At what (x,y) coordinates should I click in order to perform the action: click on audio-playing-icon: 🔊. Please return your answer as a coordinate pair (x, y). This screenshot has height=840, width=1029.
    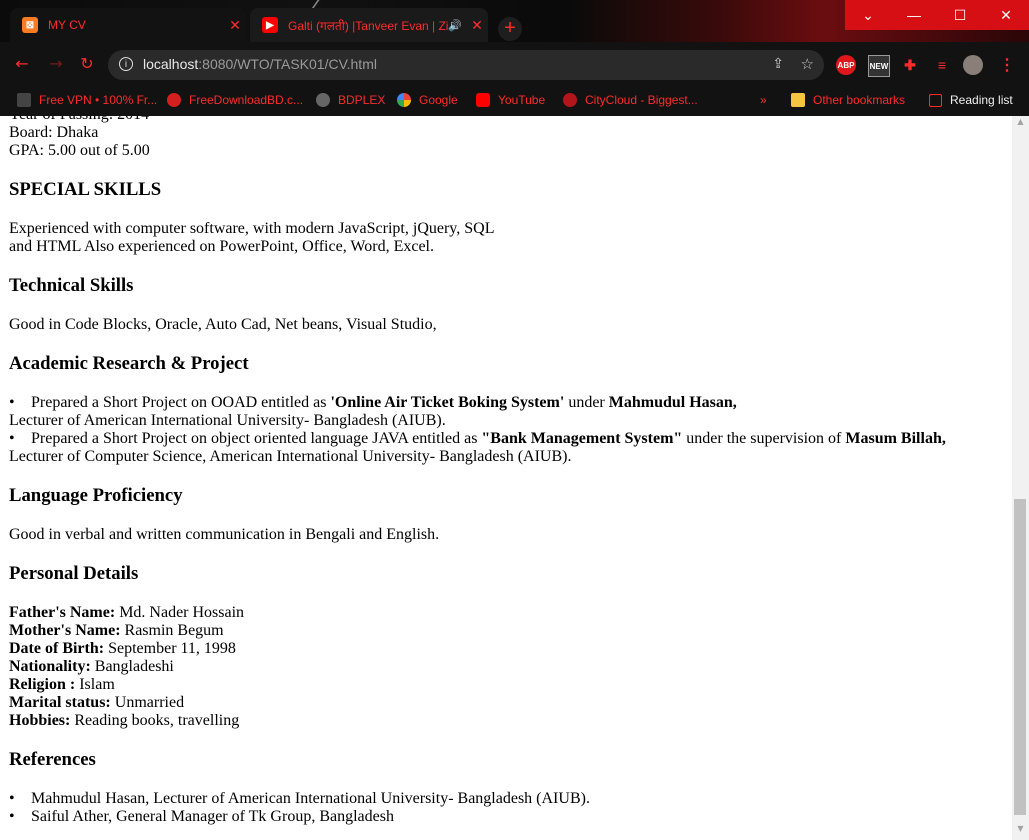
    Looking at the image, I should click on (457, 25).